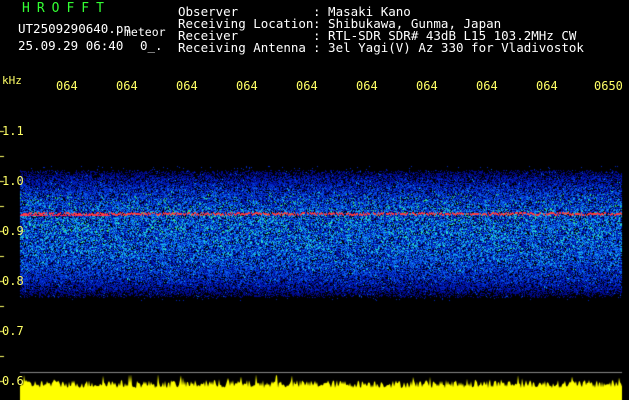  Describe the element at coordinates (448, 47) in the screenshot. I see `antenna-value: : 3el Yagi(V) Az 330 for Vladivostok` at that location.